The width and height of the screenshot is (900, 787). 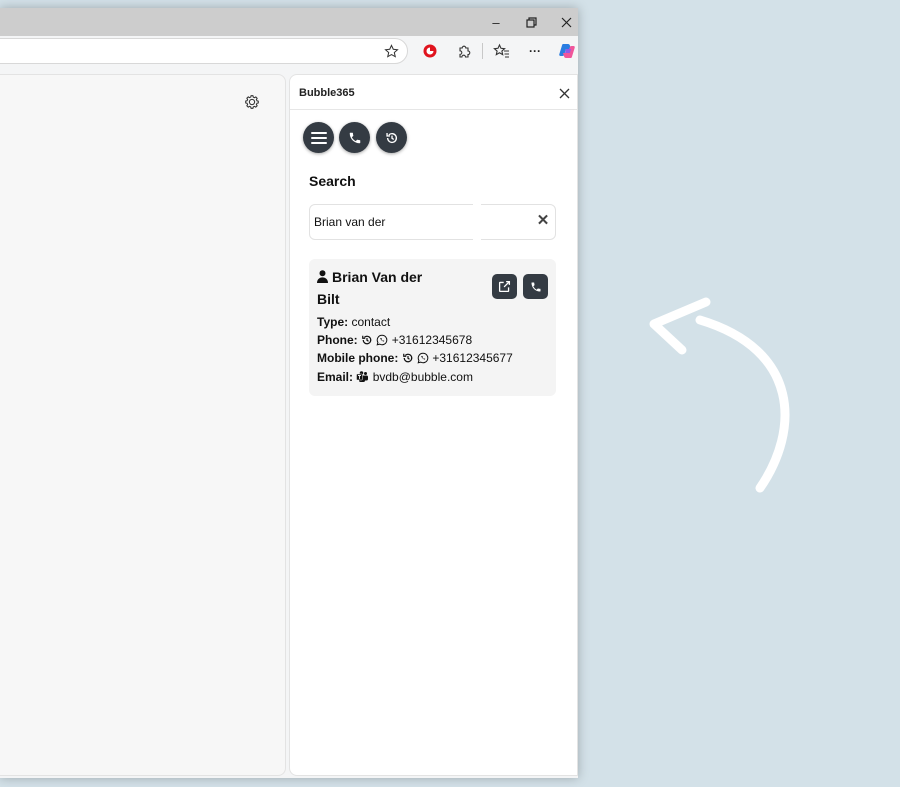 I want to click on puzzle-icon, so click(x=464, y=51).